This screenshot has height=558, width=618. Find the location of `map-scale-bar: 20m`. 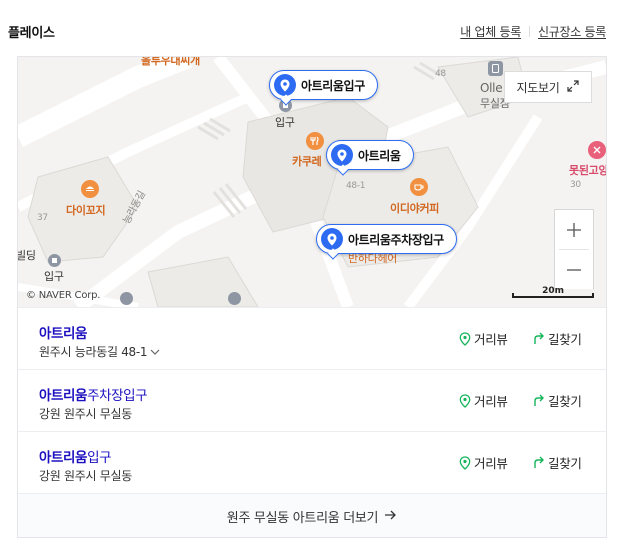

map-scale-bar: 20m is located at coordinates (553, 292).